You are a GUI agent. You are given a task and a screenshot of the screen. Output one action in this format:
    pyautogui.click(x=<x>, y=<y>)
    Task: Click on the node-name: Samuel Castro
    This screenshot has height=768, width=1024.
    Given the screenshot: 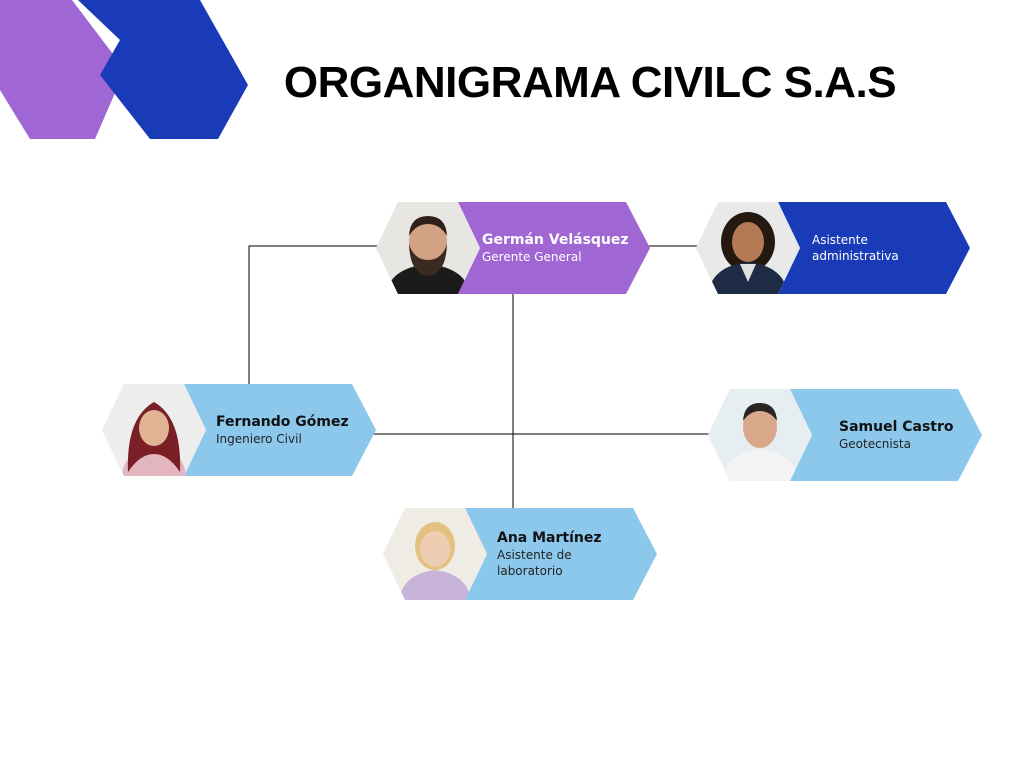 What is the action you would take?
    pyautogui.click(x=896, y=427)
    